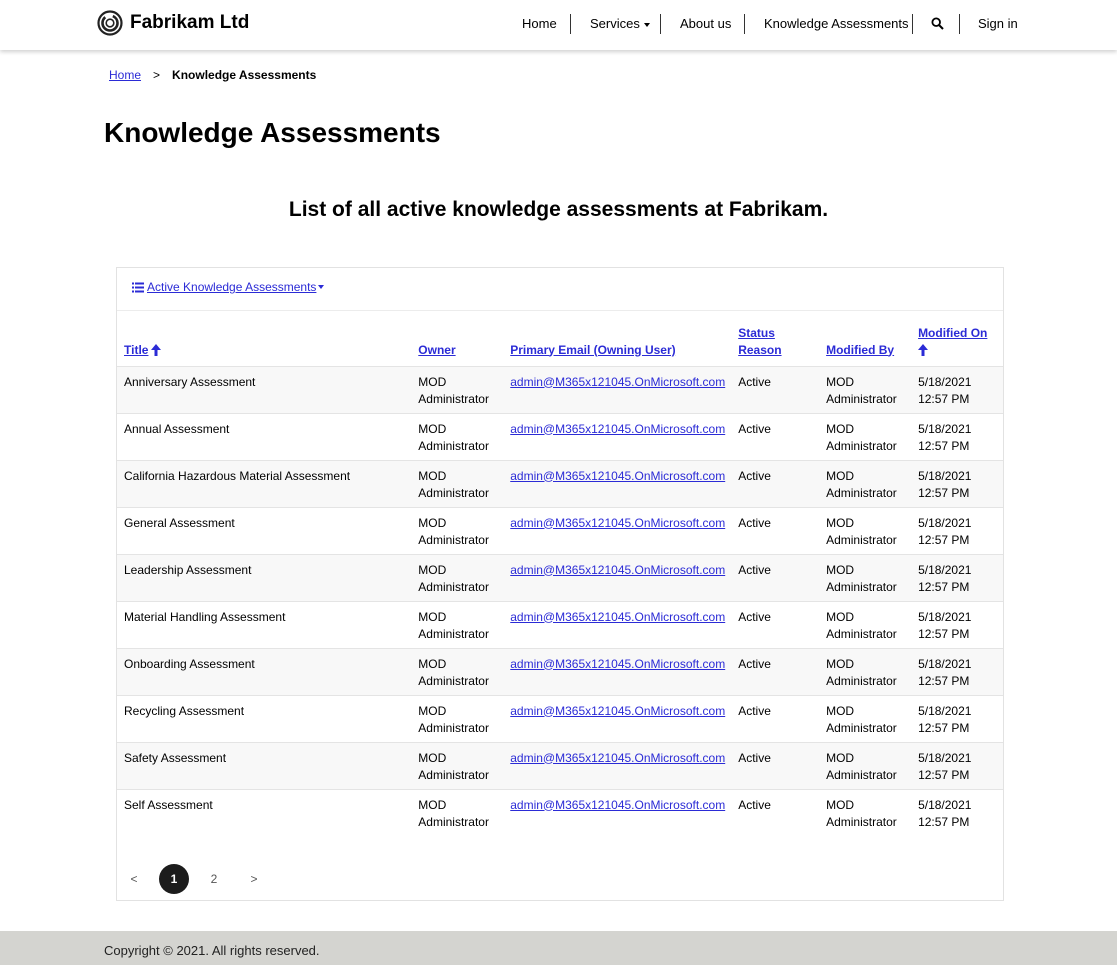 The width and height of the screenshot is (1117, 965). What do you see at coordinates (264, 531) in the screenshot?
I see `cell-title: General Assessment` at bounding box center [264, 531].